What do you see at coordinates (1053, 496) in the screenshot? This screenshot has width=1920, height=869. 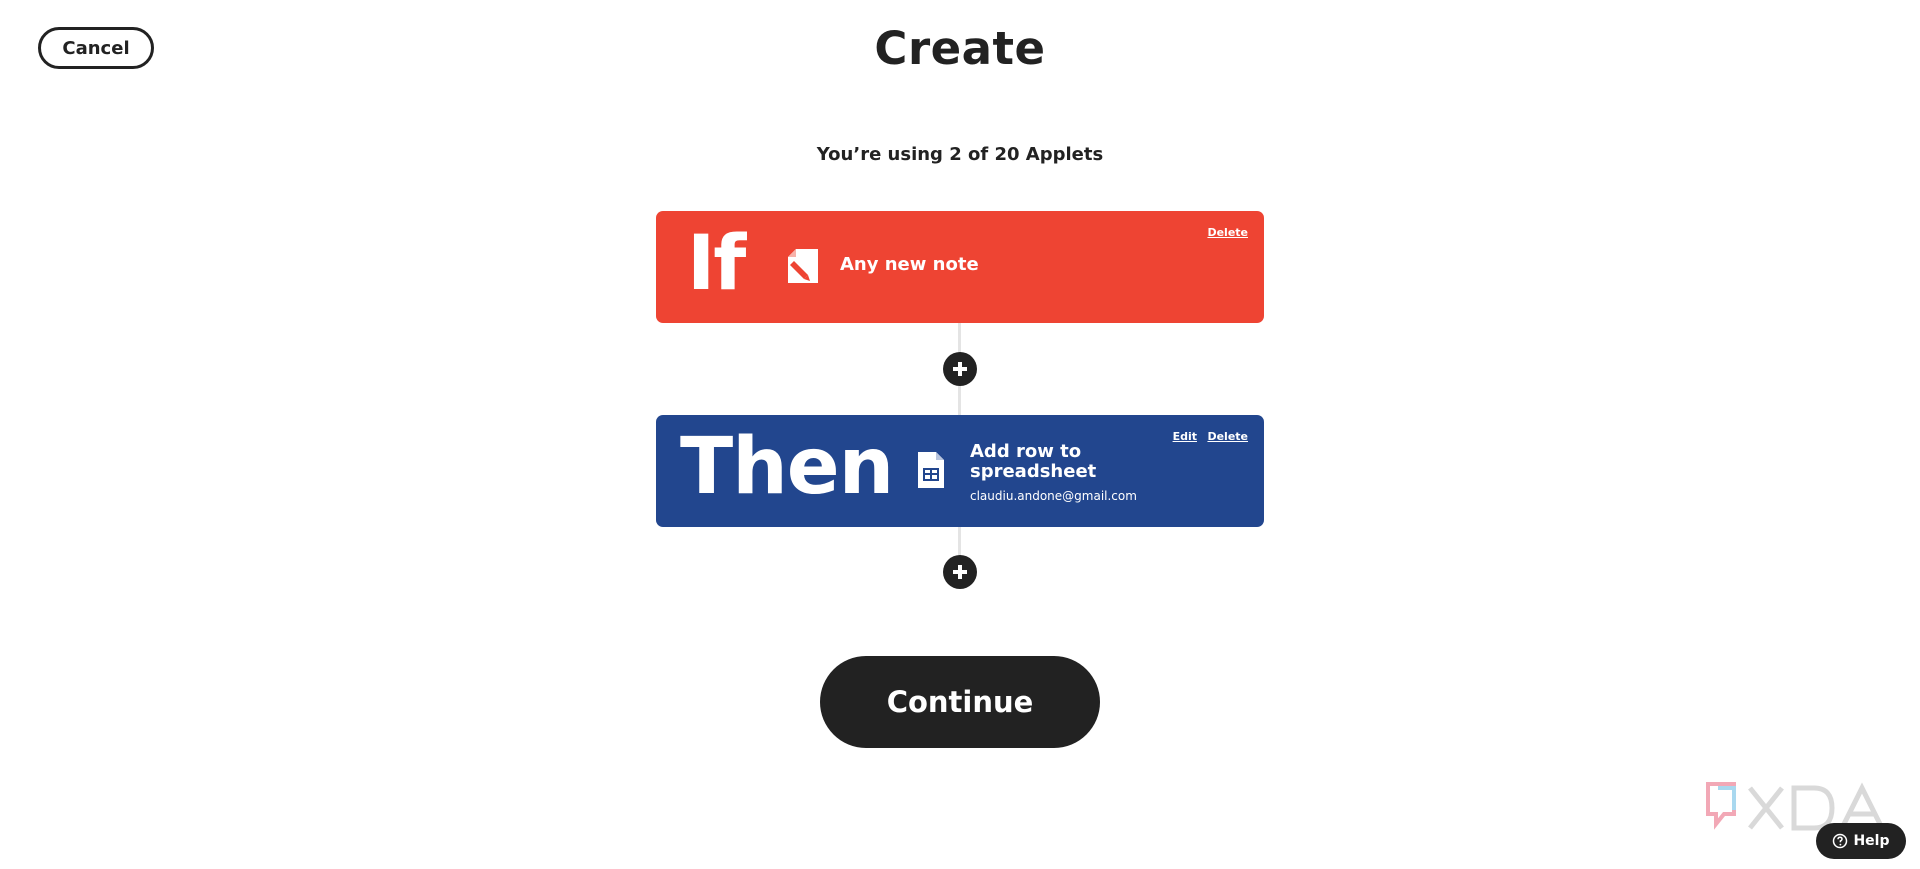 I see `action-account: claudiu.andone@gmail.com` at bounding box center [1053, 496].